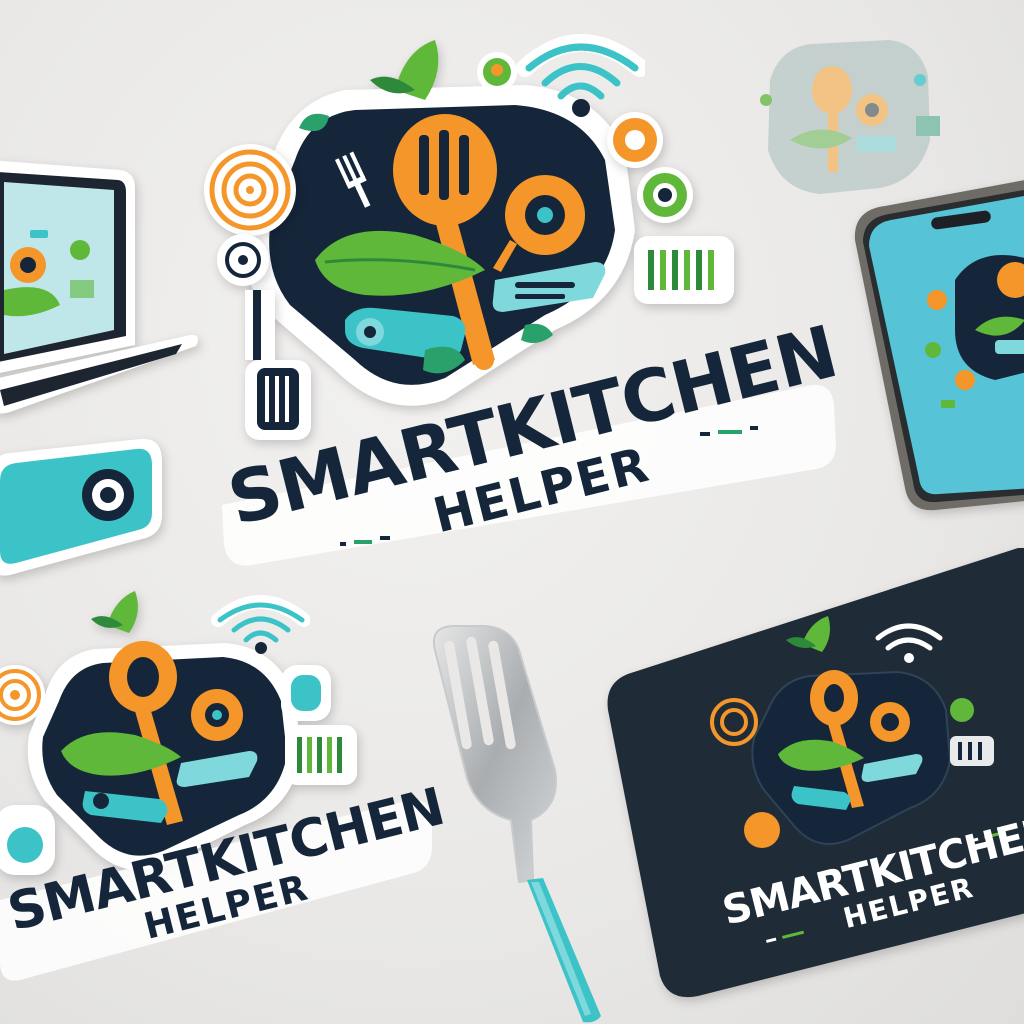  Describe the element at coordinates (934, 345) in the screenshot. I see `phone-device` at that location.